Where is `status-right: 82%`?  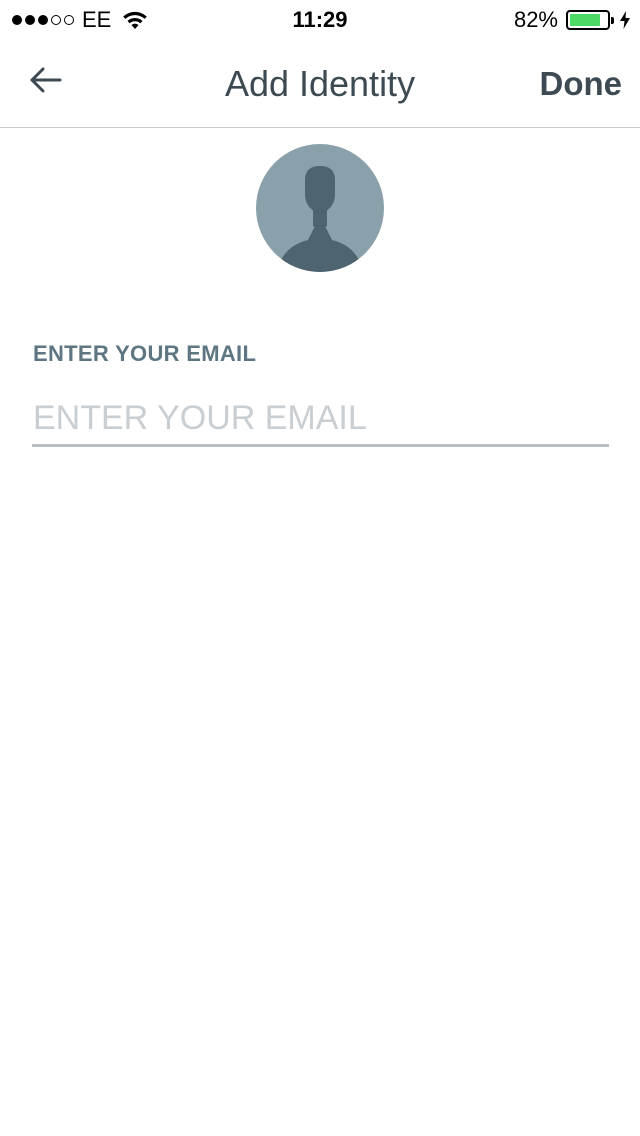
status-right: 82% is located at coordinates (572, 20).